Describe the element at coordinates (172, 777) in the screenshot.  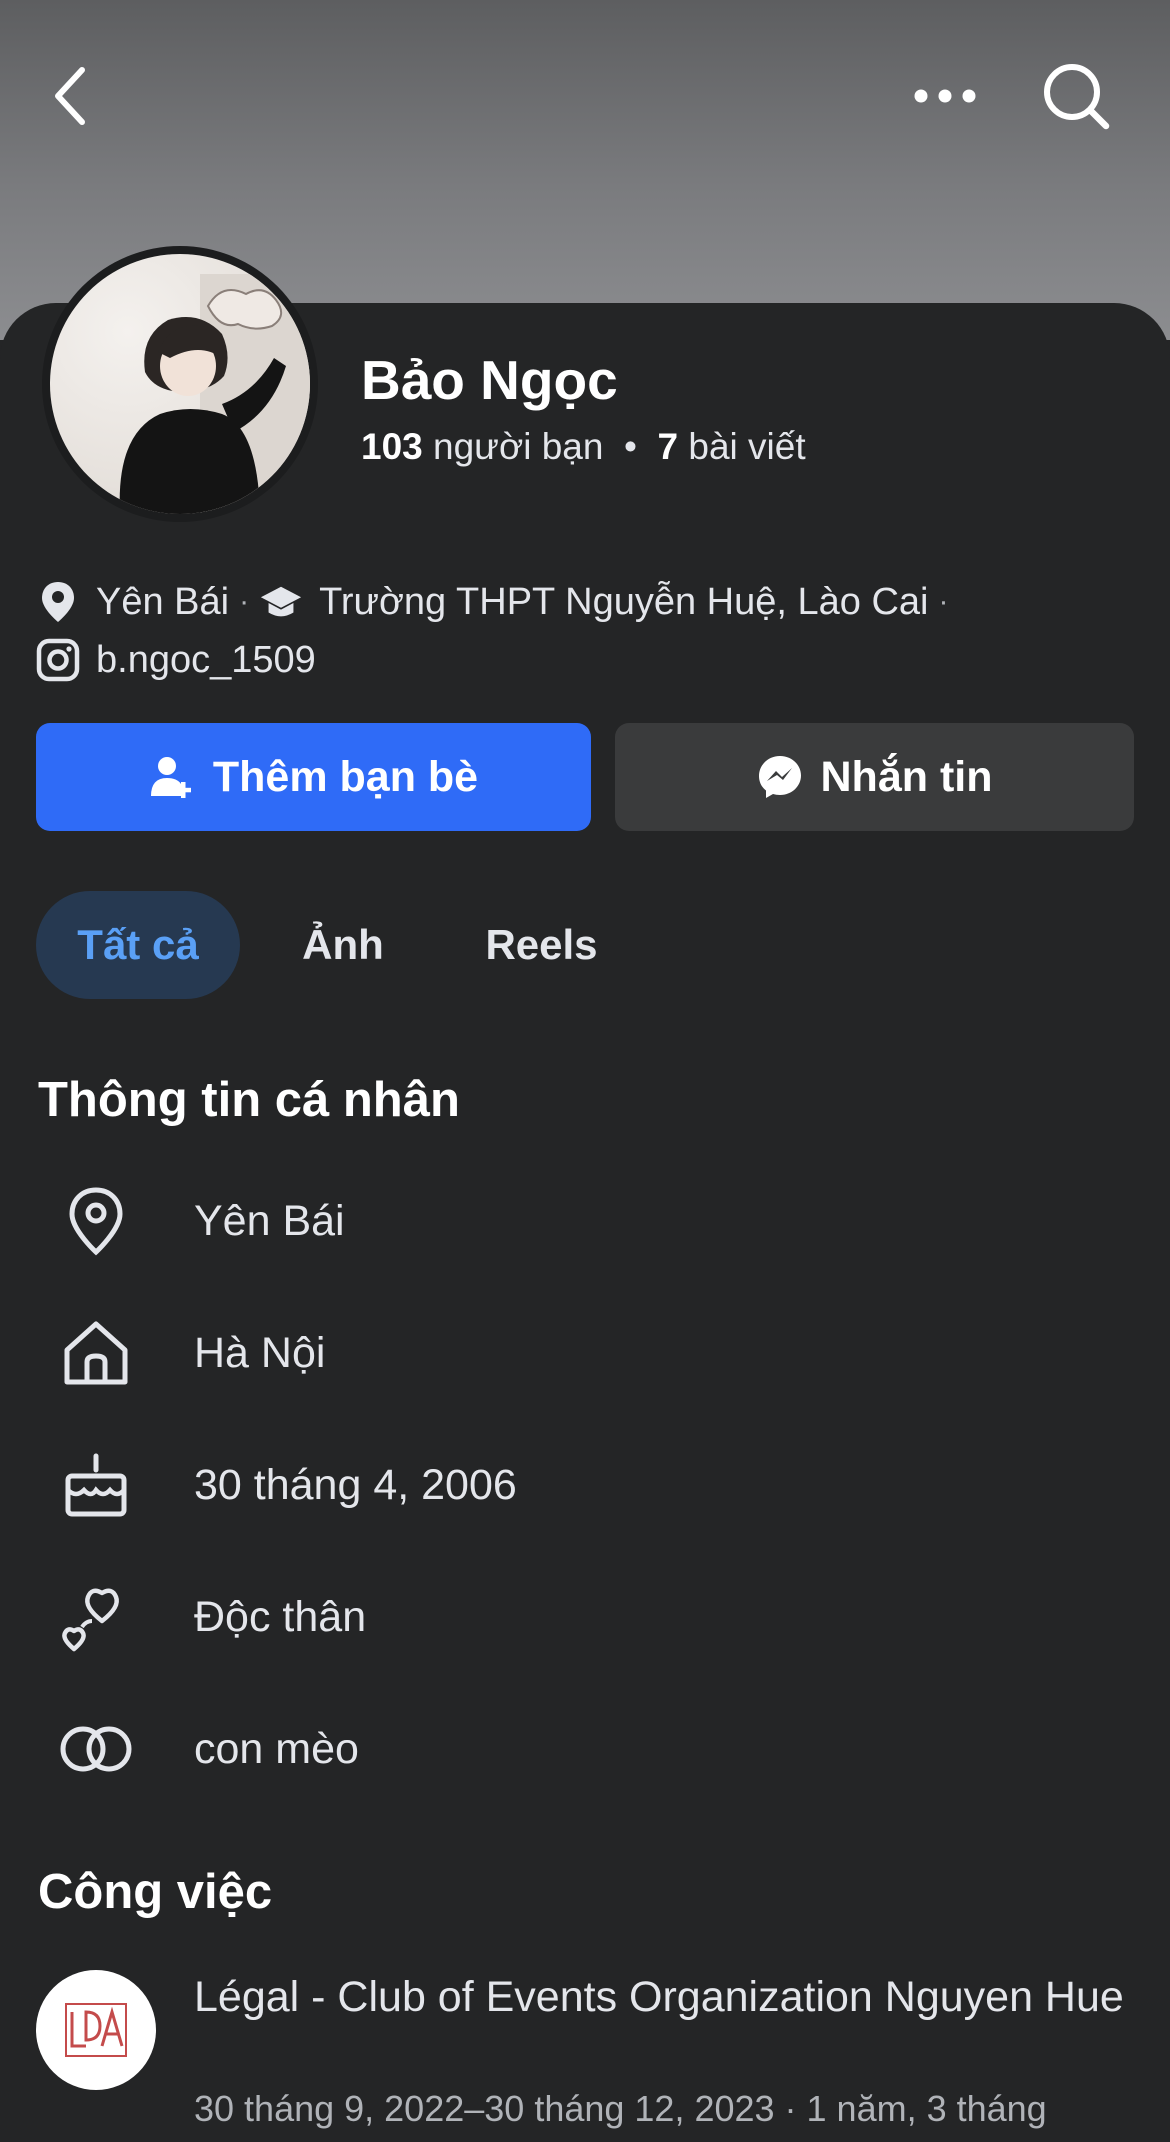
I see `add-person-icon` at that location.